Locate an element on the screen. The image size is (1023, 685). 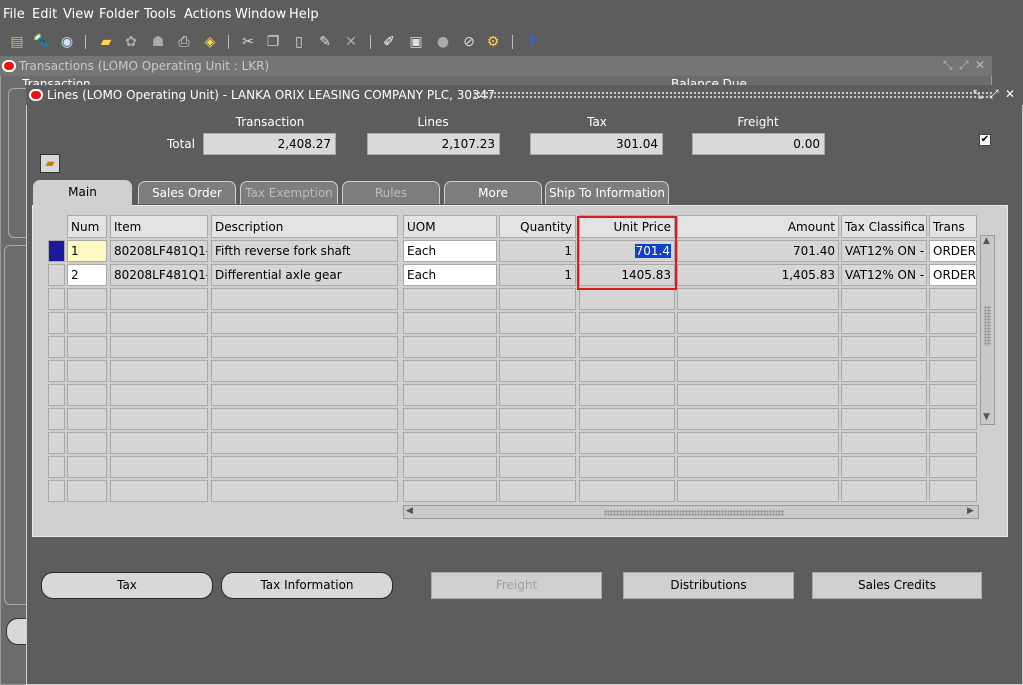
minimize-icon: ⤡ is located at coordinates (948, 65).